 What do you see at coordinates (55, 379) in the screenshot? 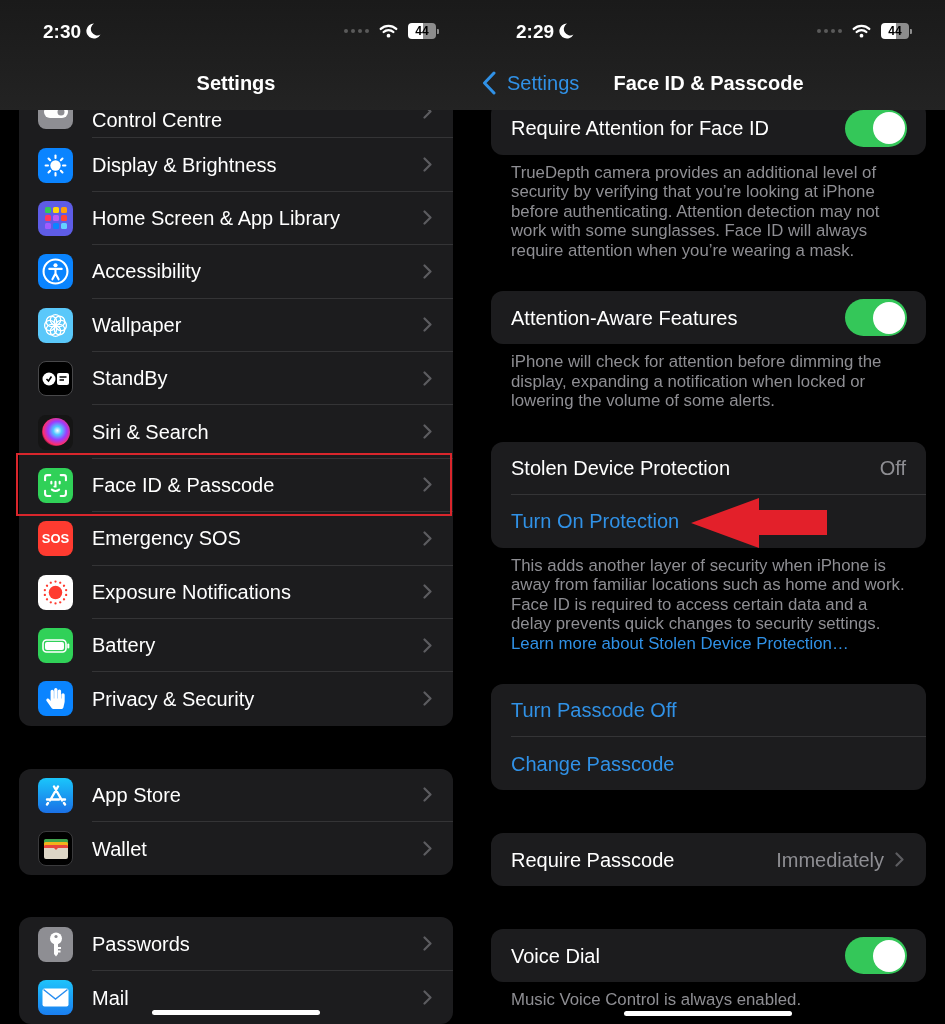
I see `clock-icon` at bounding box center [55, 379].